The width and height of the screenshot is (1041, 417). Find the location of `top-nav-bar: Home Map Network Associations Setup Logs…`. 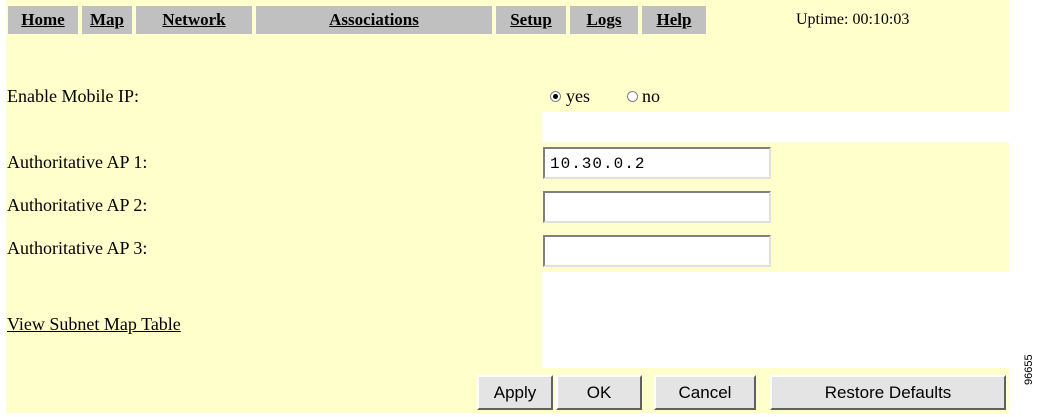

top-nav-bar: Home Map Network Associations Setup Logs… is located at coordinates (507, 20).